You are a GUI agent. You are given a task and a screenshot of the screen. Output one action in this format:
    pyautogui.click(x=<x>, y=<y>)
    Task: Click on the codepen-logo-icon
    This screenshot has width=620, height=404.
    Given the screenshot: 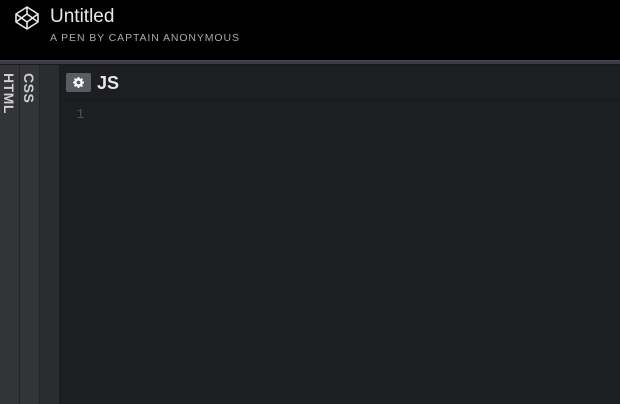 What is the action you would take?
    pyautogui.click(x=27, y=18)
    